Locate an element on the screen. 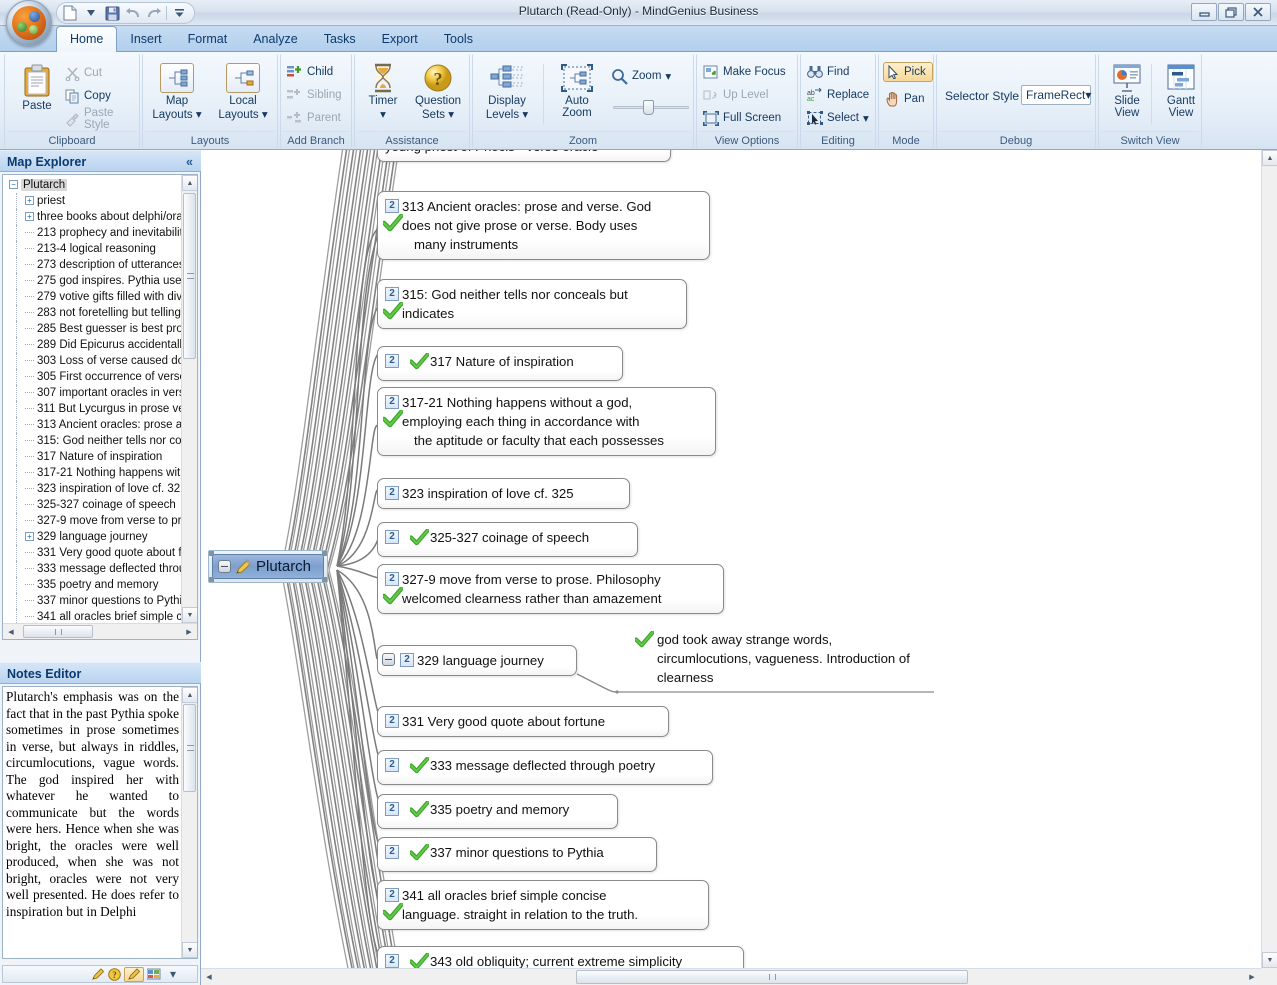 The height and width of the screenshot is (985, 1277). notes-vertical-scrollbar: ▲ ▼ is located at coordinates (189, 822).